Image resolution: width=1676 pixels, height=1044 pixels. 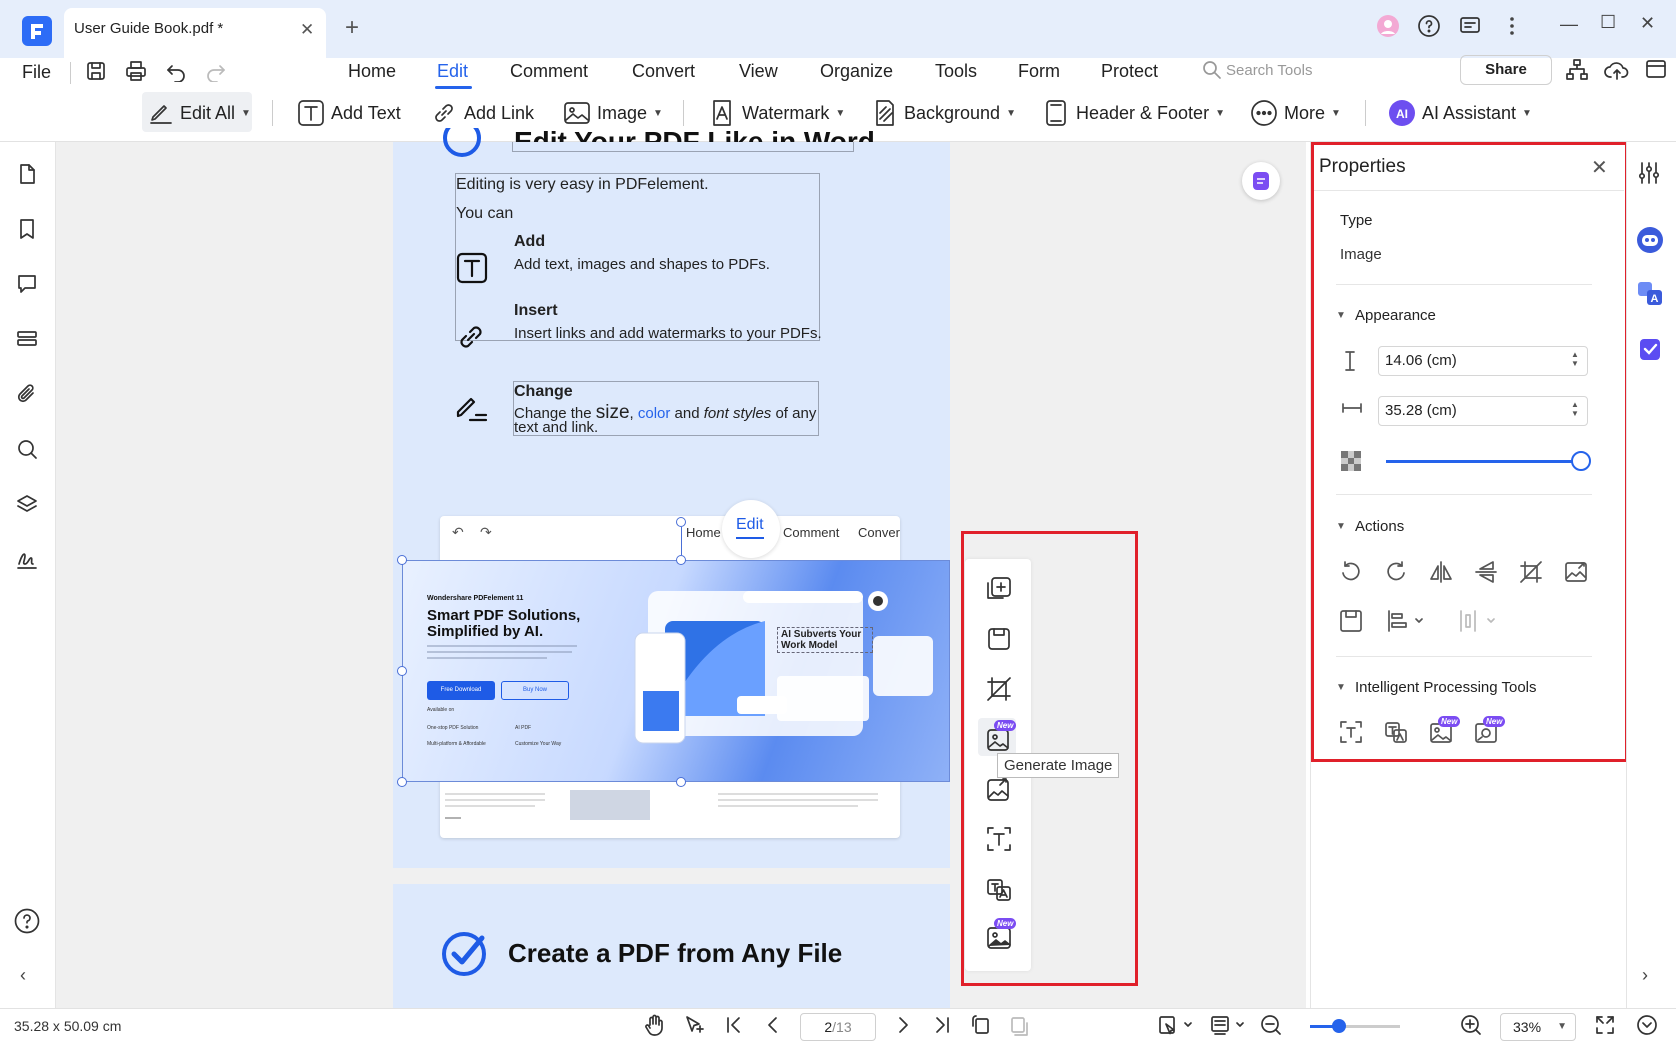 I want to click on change-desc-line2: text and link., so click(x=556, y=427).